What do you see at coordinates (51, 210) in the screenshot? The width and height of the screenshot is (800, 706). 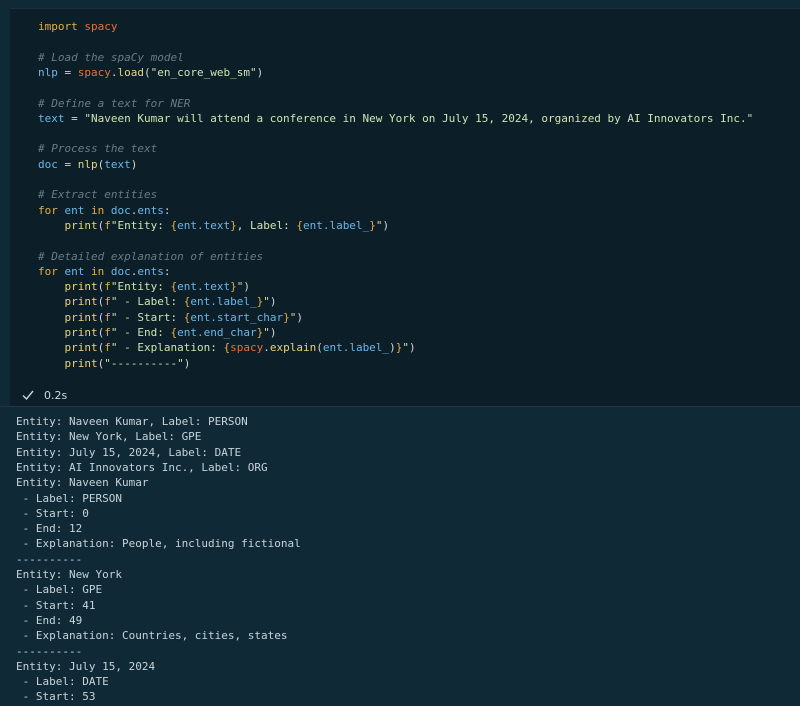 I see `code-token: for` at bounding box center [51, 210].